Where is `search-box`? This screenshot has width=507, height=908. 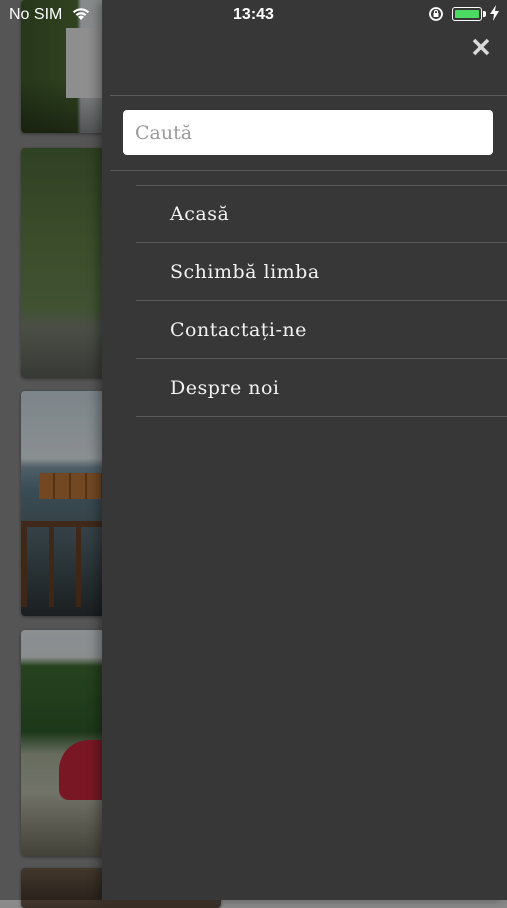 search-box is located at coordinates (308, 132).